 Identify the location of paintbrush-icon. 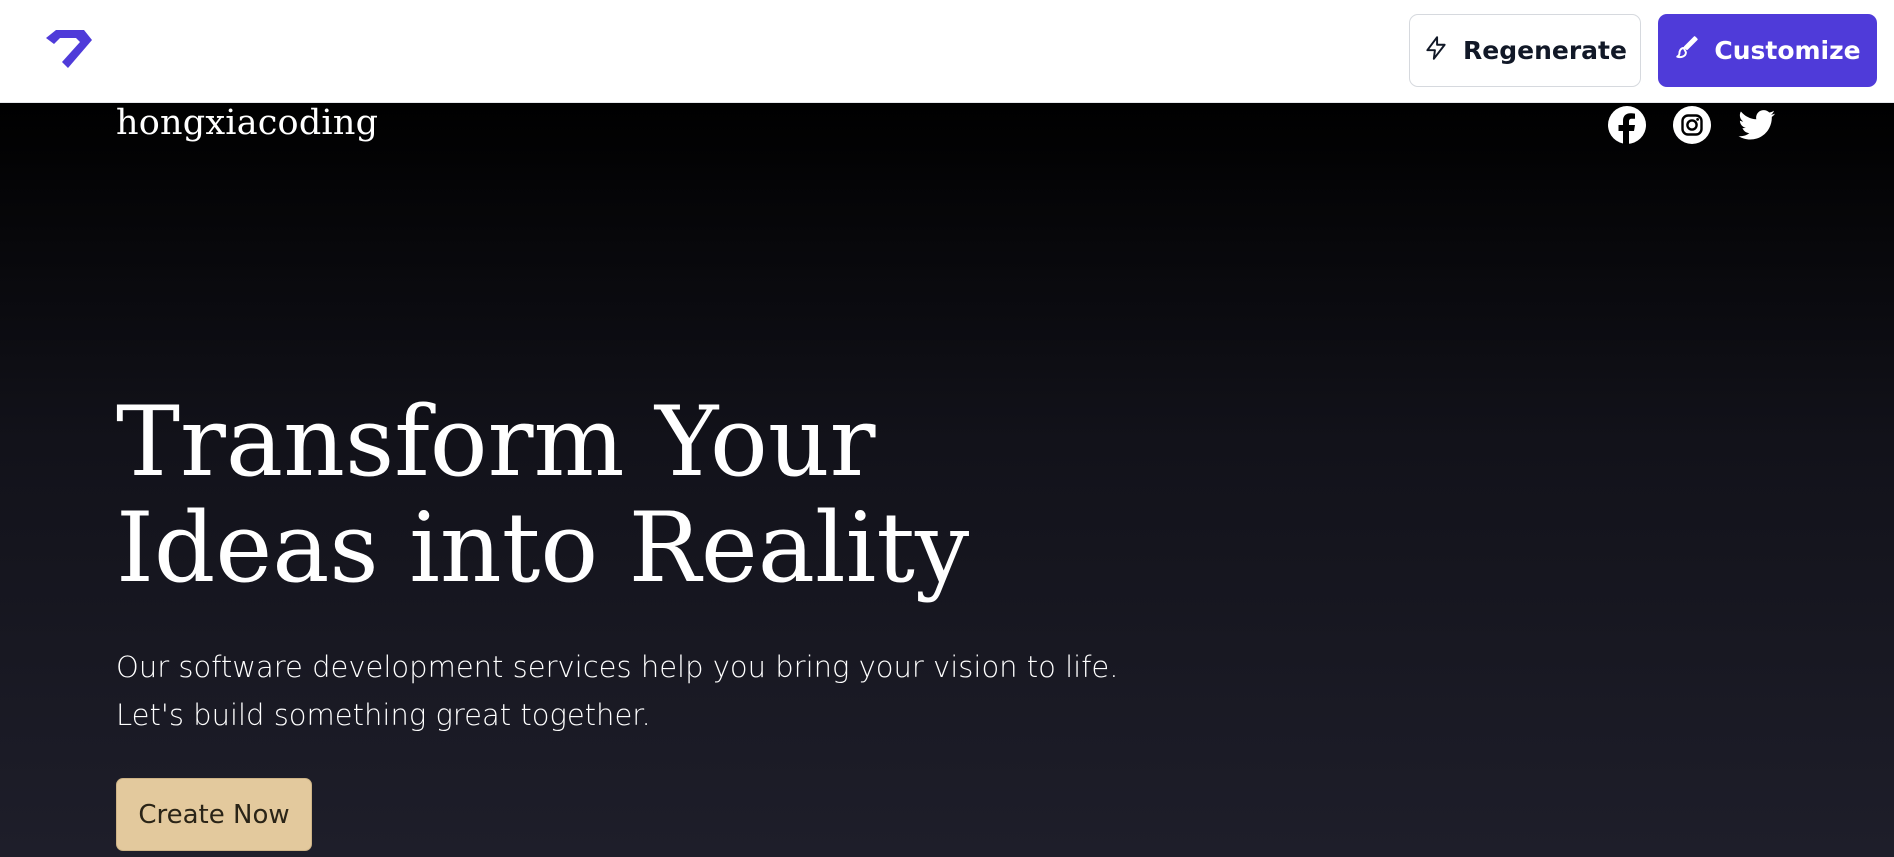
(1687, 51).